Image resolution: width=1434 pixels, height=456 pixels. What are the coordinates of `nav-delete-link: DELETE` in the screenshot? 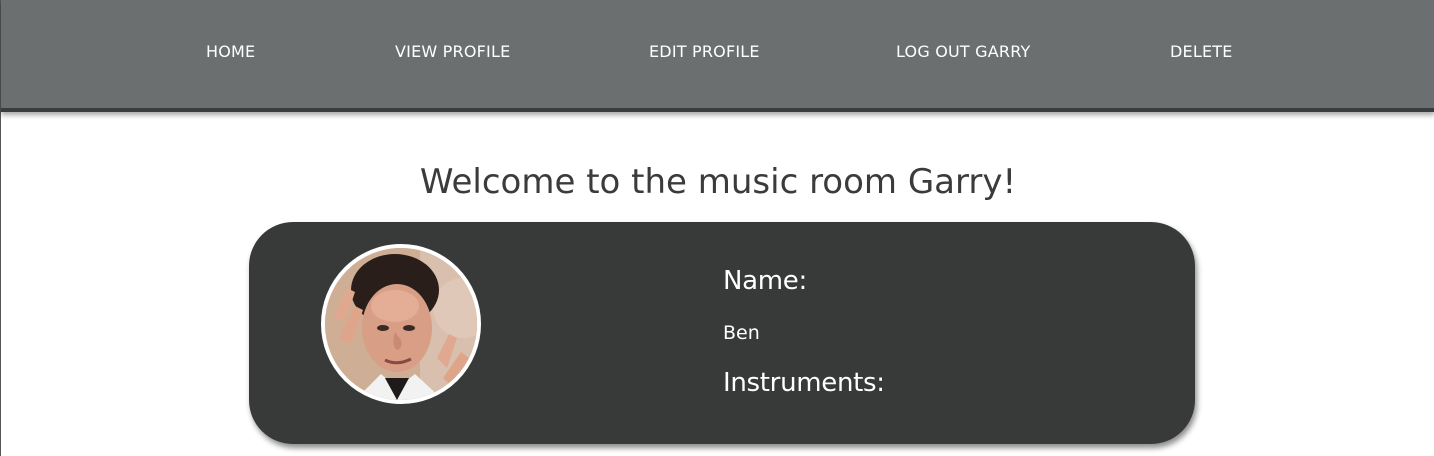 It's located at (1201, 51).